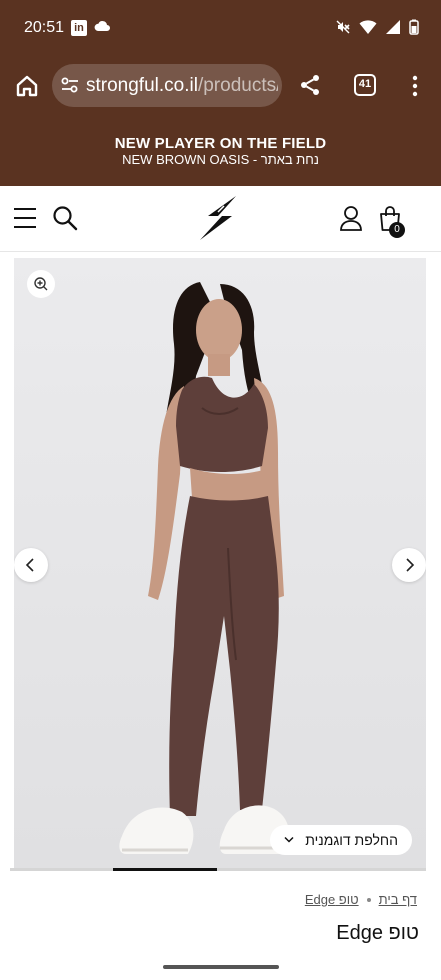 The width and height of the screenshot is (441, 980). I want to click on cloud-icon, so click(102, 26).